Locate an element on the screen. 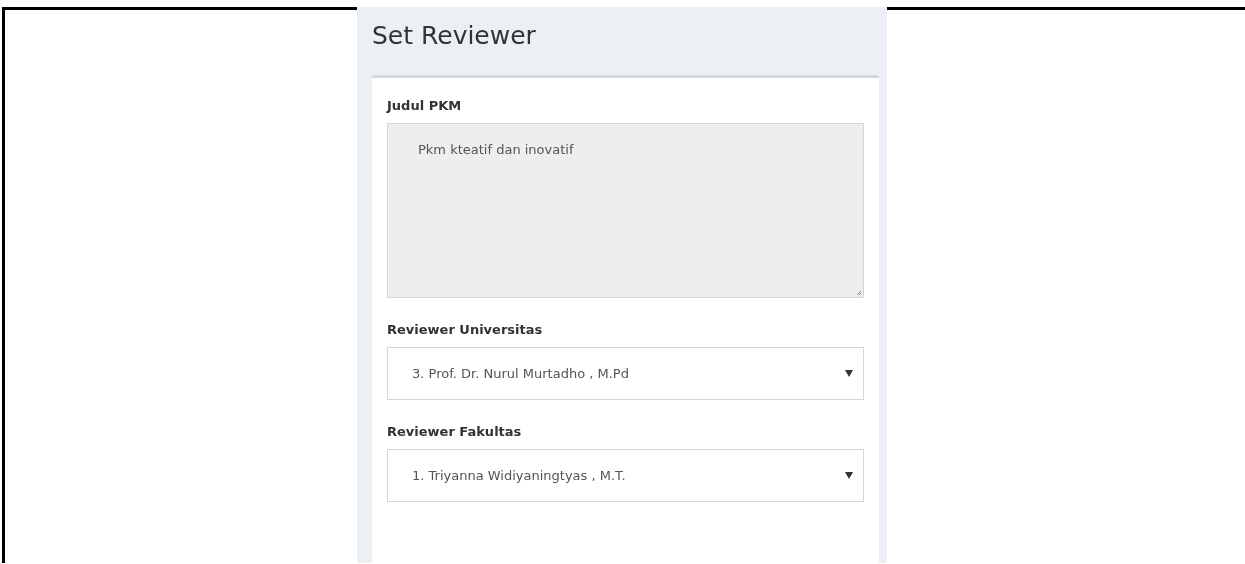  dropdown-field: 1. Triyanna Widiyaningtyas , M.T. is located at coordinates (625, 475).